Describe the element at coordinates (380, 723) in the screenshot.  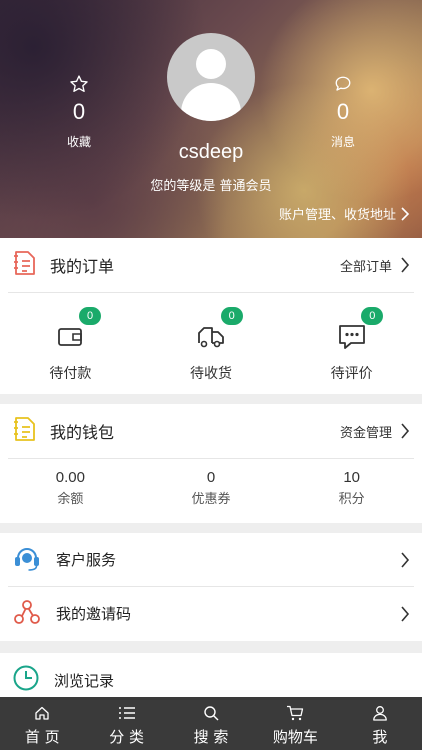
I see `tab-me: 我` at that location.